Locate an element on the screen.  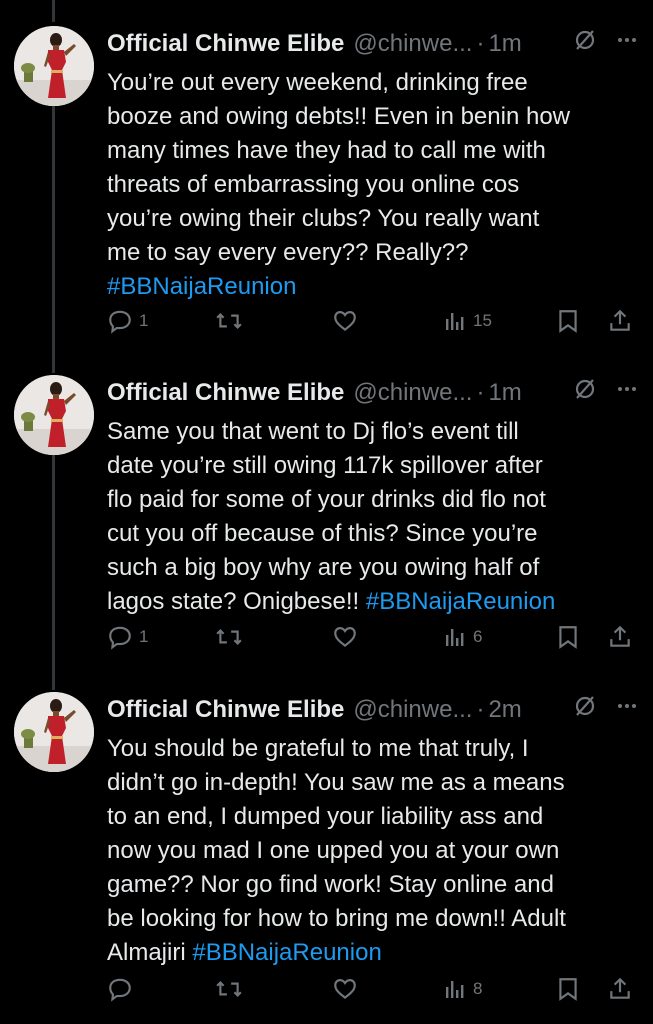
views-button: 6 is located at coordinates (462, 637).